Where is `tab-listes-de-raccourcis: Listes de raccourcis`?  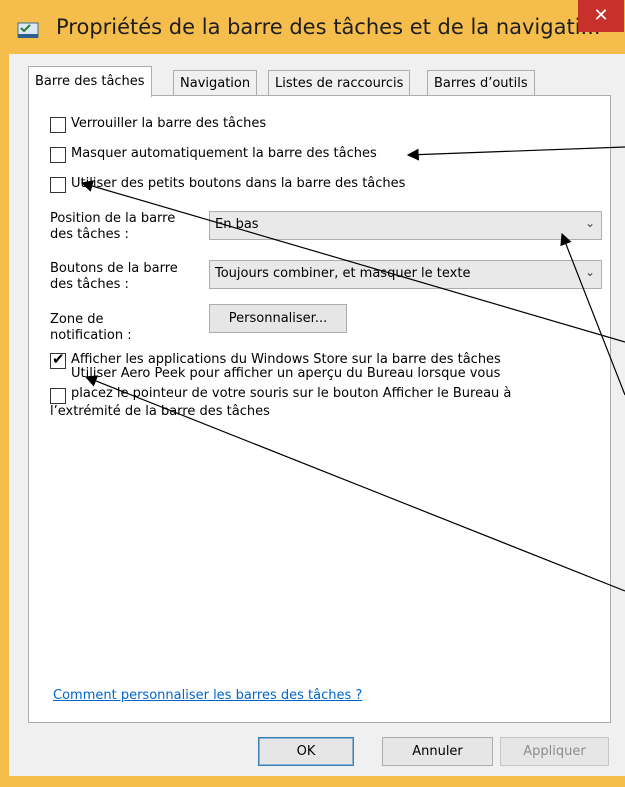 tab-listes-de-raccourcis: Listes de raccourcis is located at coordinates (339, 83).